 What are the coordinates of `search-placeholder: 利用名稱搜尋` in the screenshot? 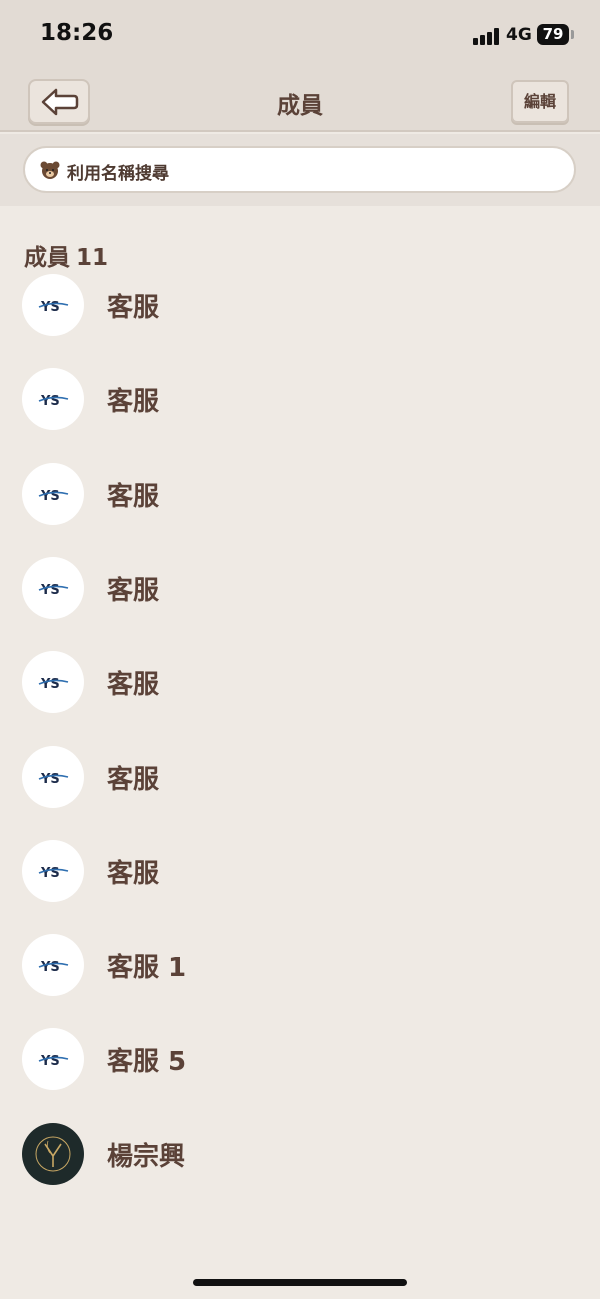 It's located at (118, 174).